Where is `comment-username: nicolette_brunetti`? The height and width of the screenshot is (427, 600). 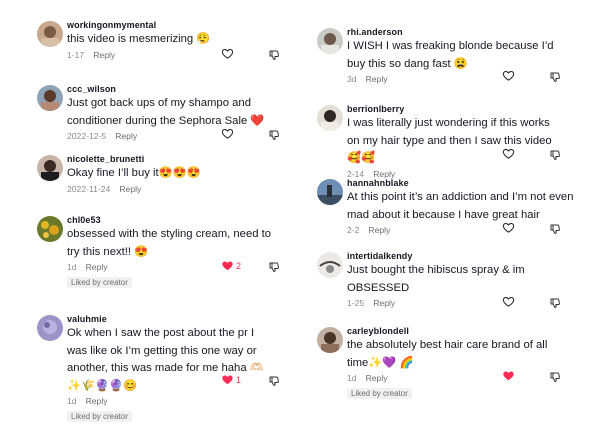
comment-username: nicolette_brunetti is located at coordinates (162, 159).